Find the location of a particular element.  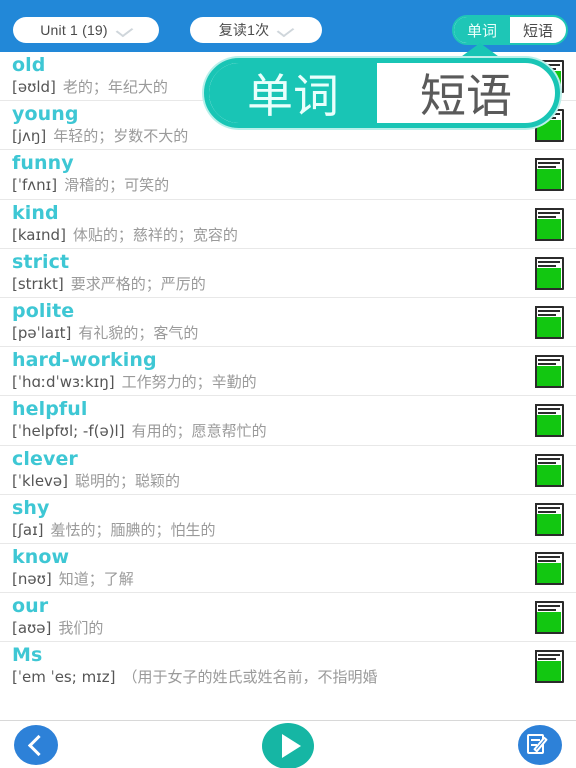

word-definition-line: [ˈhɑːdˈwɜːkɪŋ] 工作努力的；辛勤的 is located at coordinates (294, 382).